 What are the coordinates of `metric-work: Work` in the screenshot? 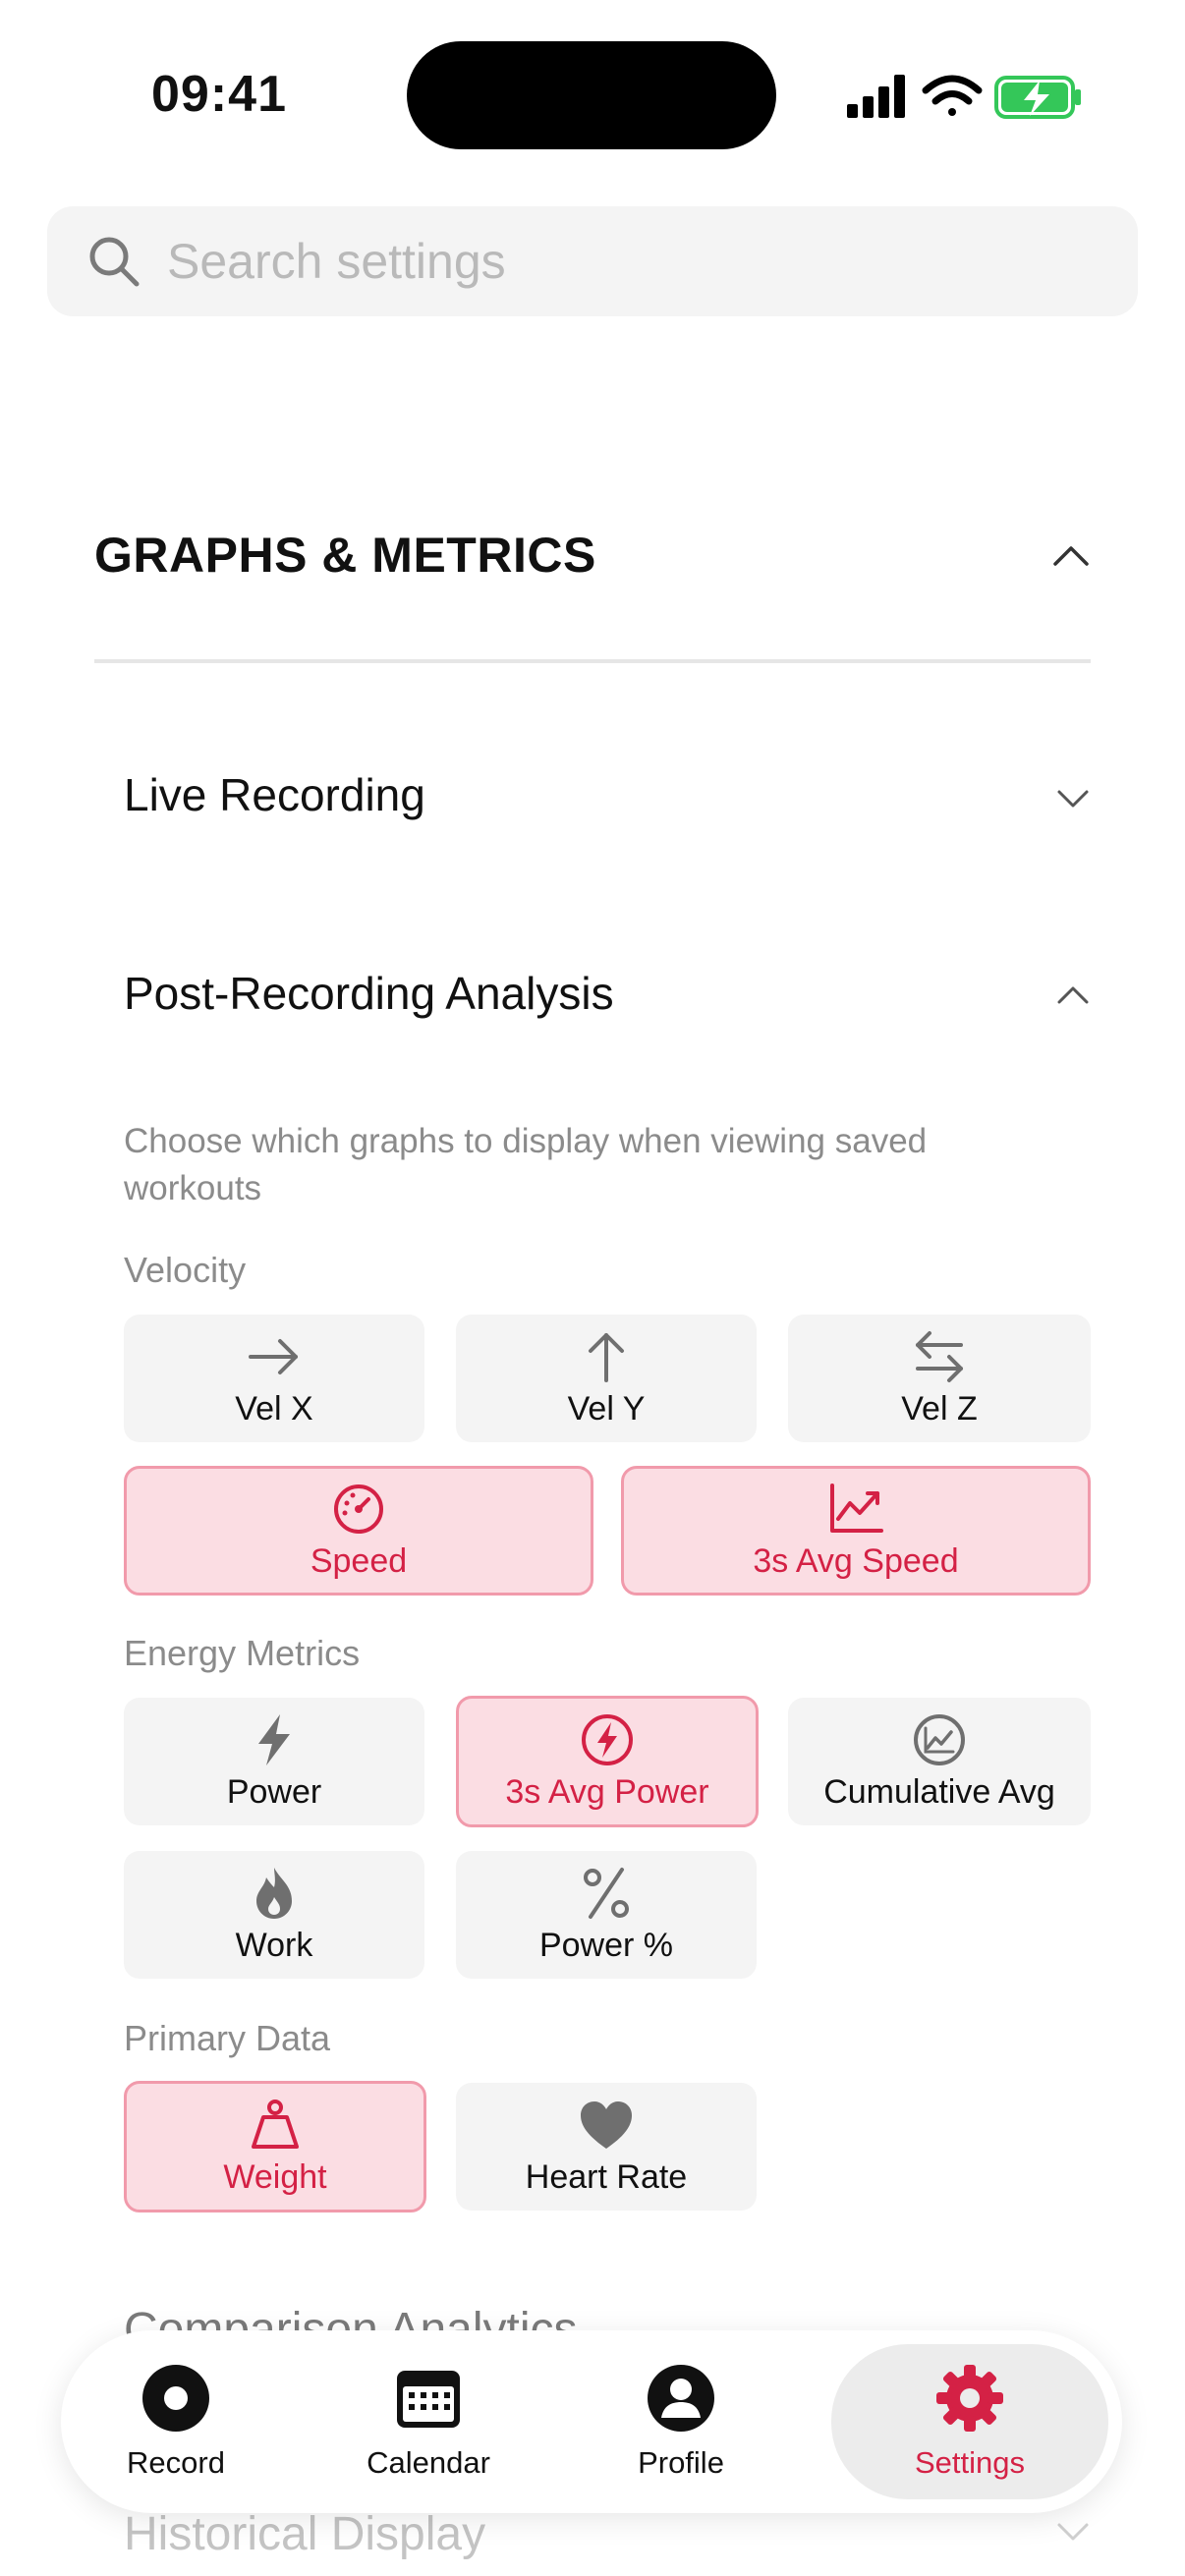 It's located at (274, 1915).